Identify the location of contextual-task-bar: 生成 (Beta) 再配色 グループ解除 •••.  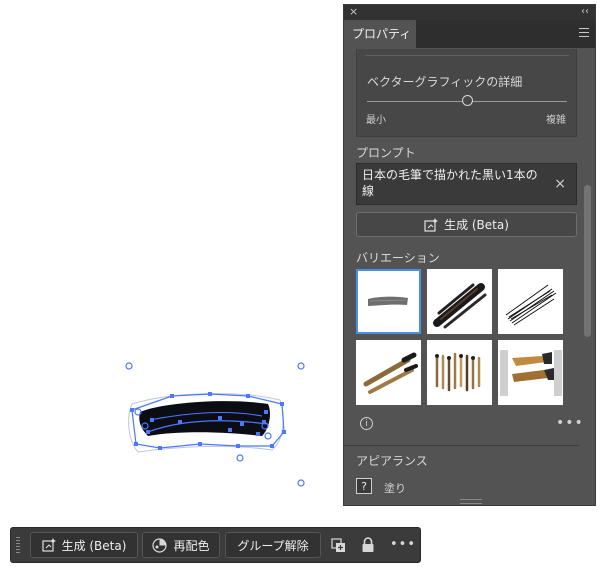
(215, 545).